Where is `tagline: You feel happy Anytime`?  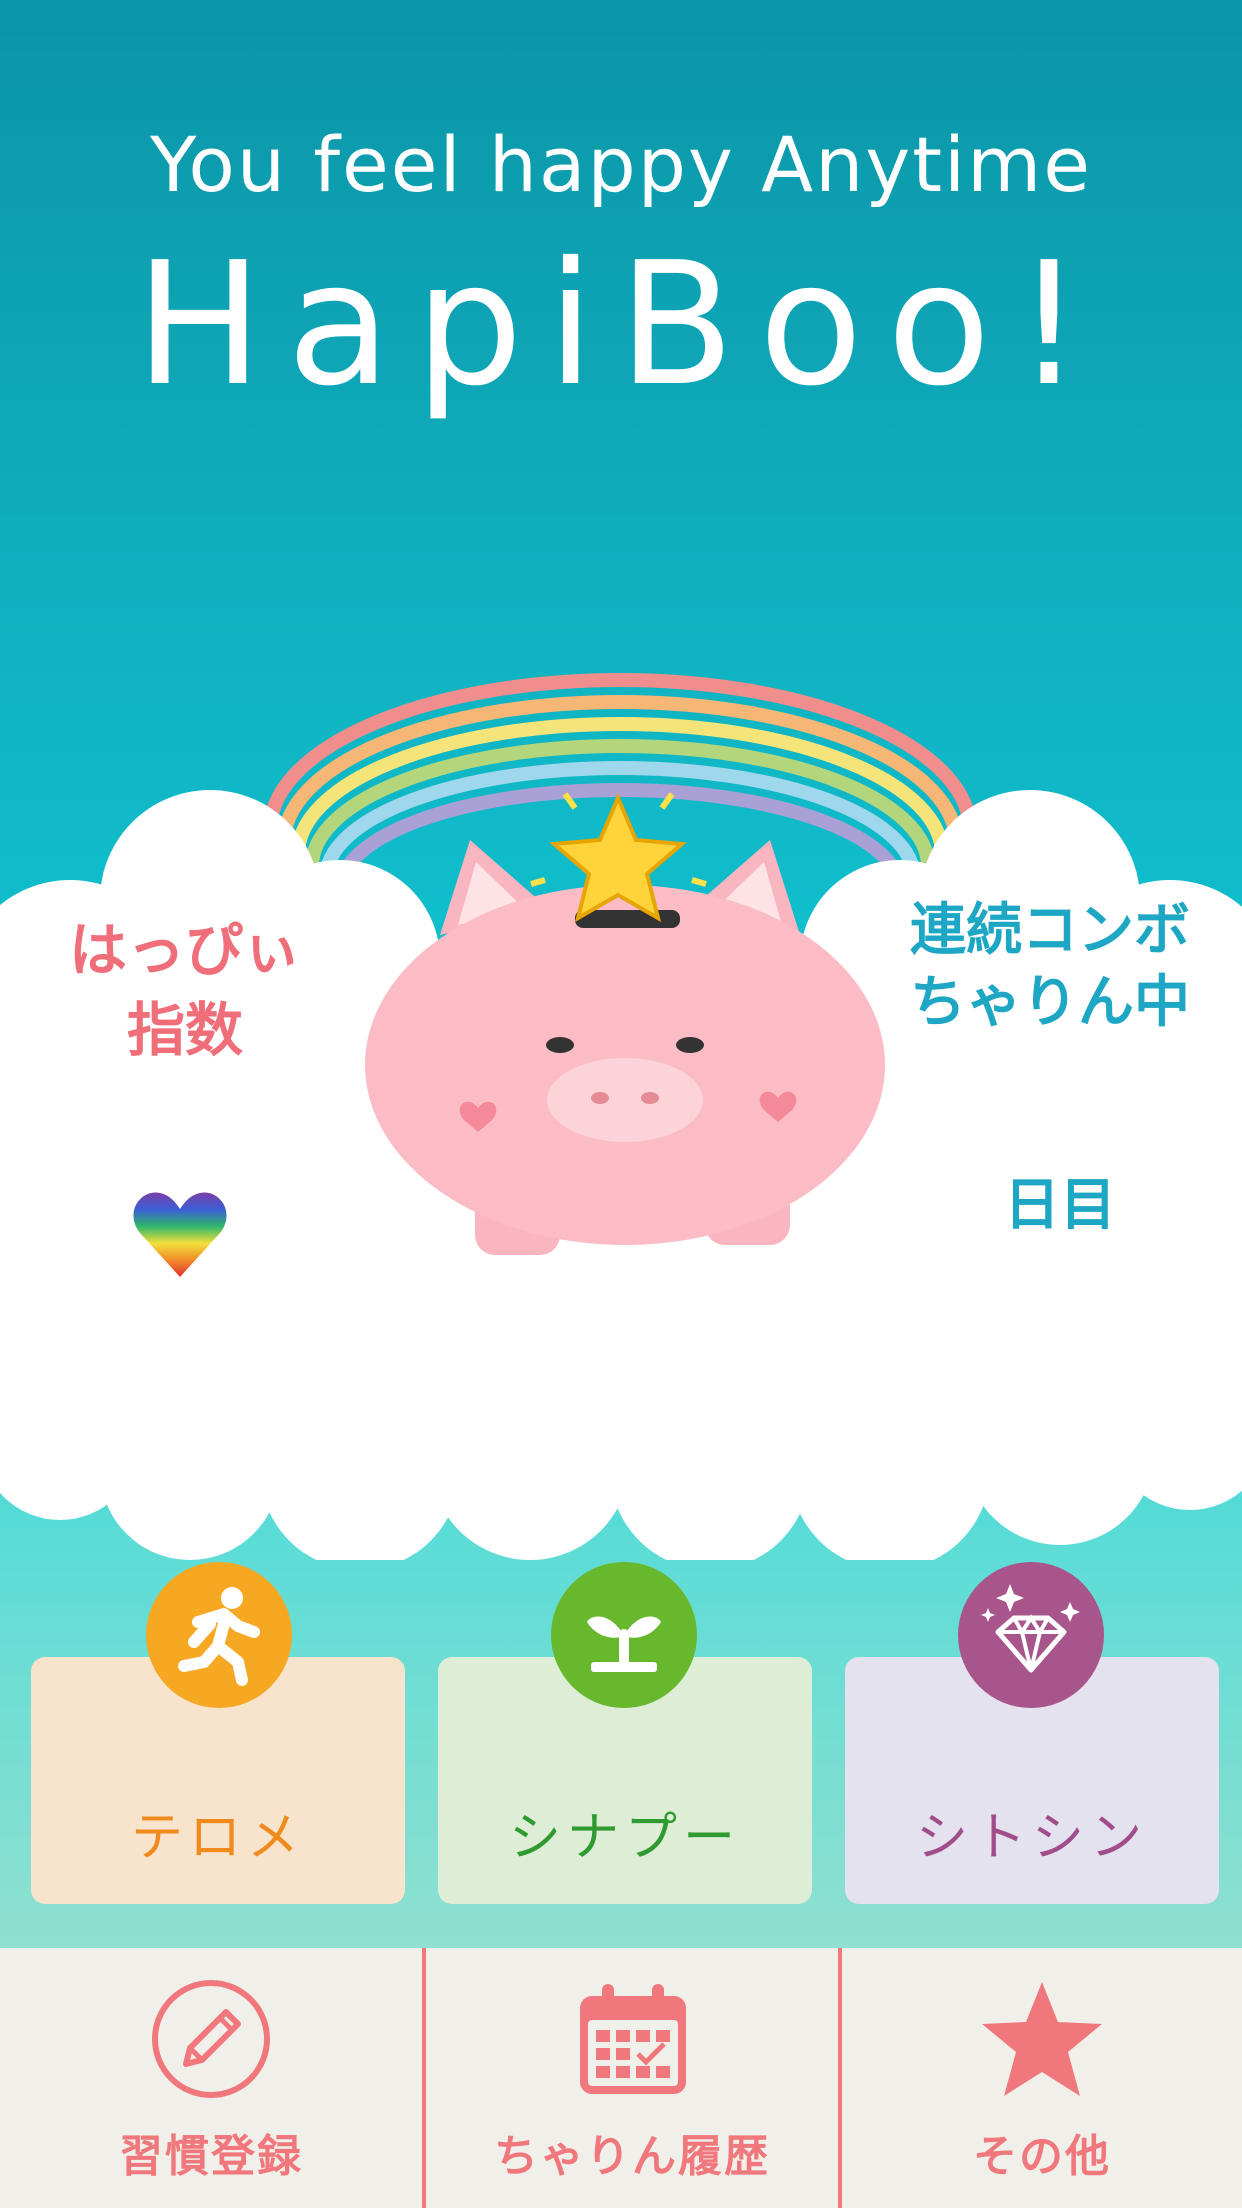 tagline: You feel happy Anytime is located at coordinates (621, 164).